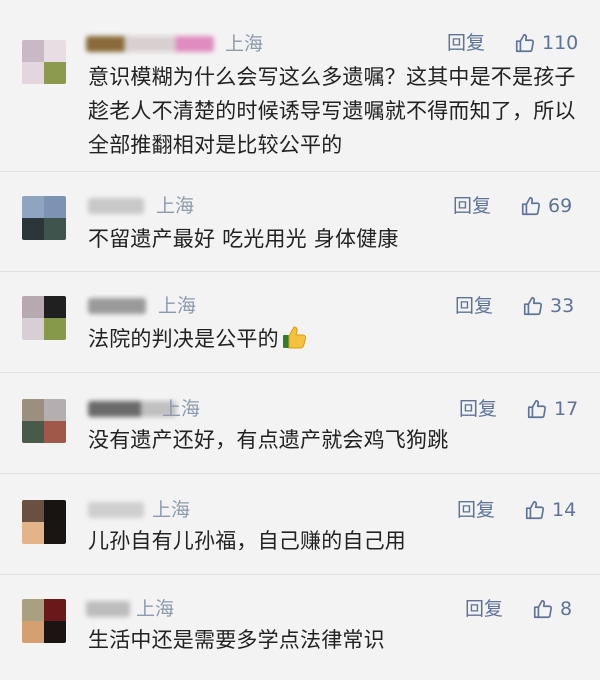 This screenshot has width=600, height=680. Describe the element at coordinates (335, 341) in the screenshot. I see `comment-text-row: 法院的判决是公平的` at that location.